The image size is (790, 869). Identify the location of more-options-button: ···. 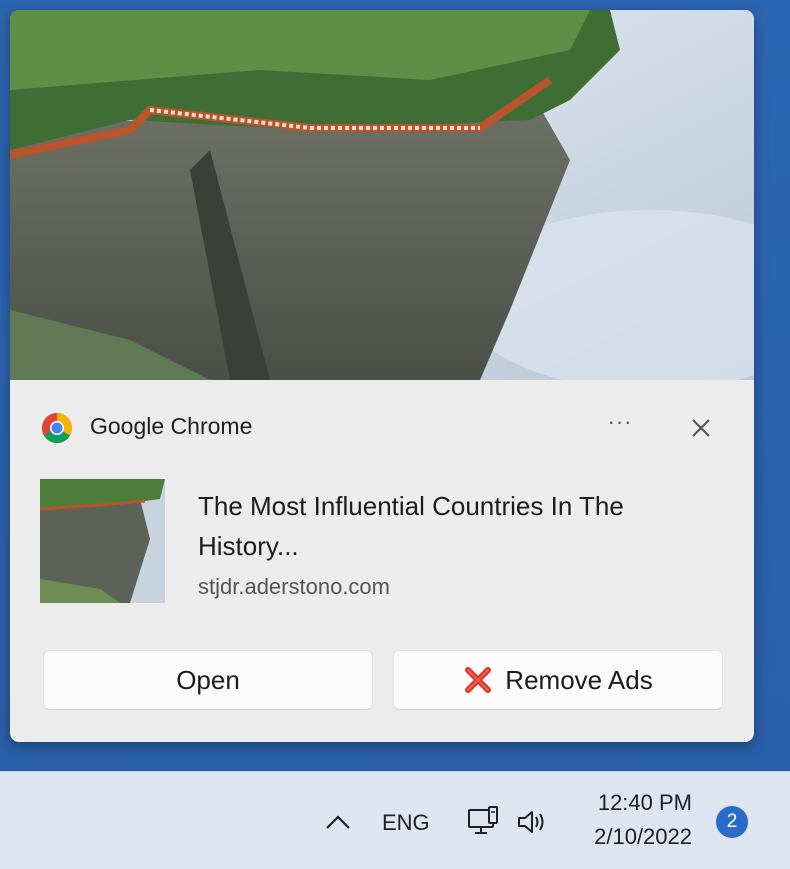
(620, 427).